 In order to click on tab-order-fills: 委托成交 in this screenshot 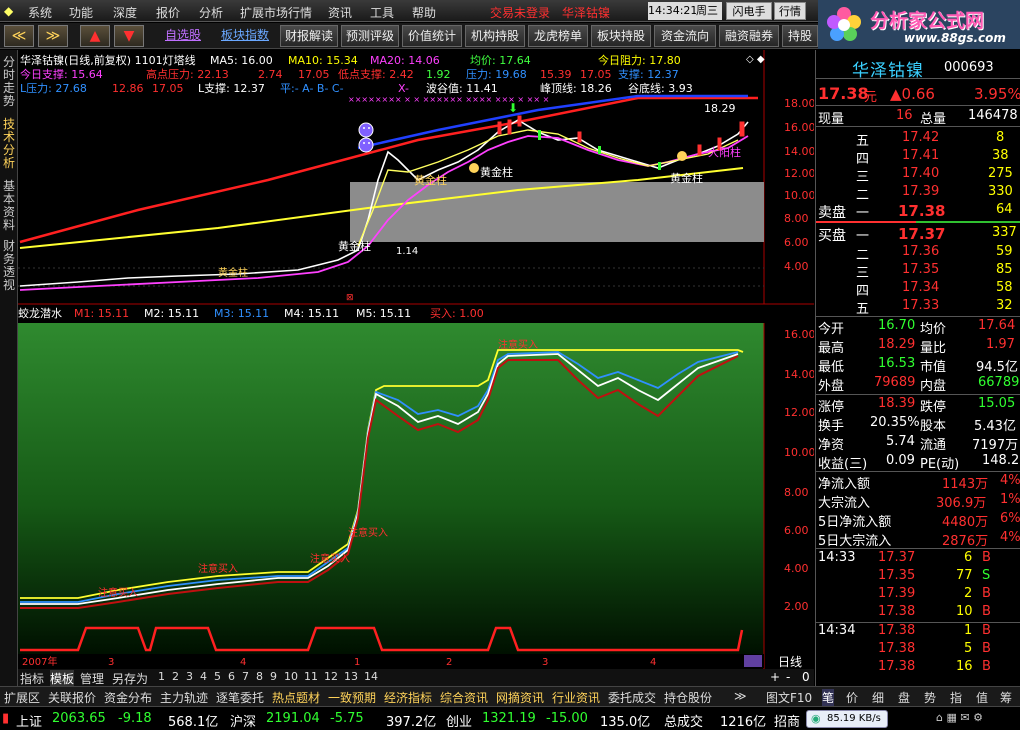, I will do `click(632, 697)`.